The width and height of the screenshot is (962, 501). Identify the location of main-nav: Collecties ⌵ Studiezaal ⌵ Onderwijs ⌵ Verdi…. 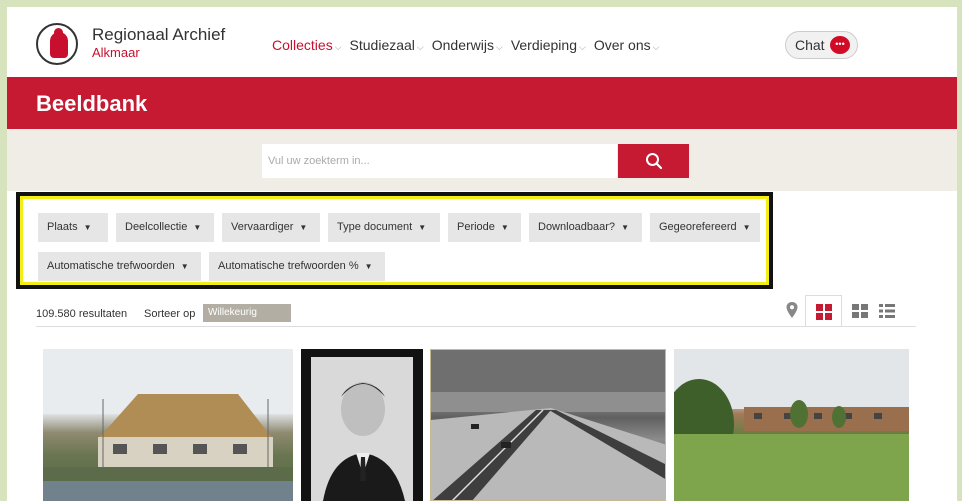
(469, 45).